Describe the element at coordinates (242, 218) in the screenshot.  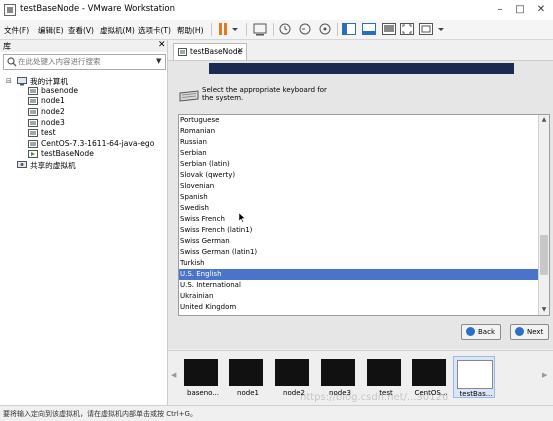
I see `mouse-cursor-icon` at that location.